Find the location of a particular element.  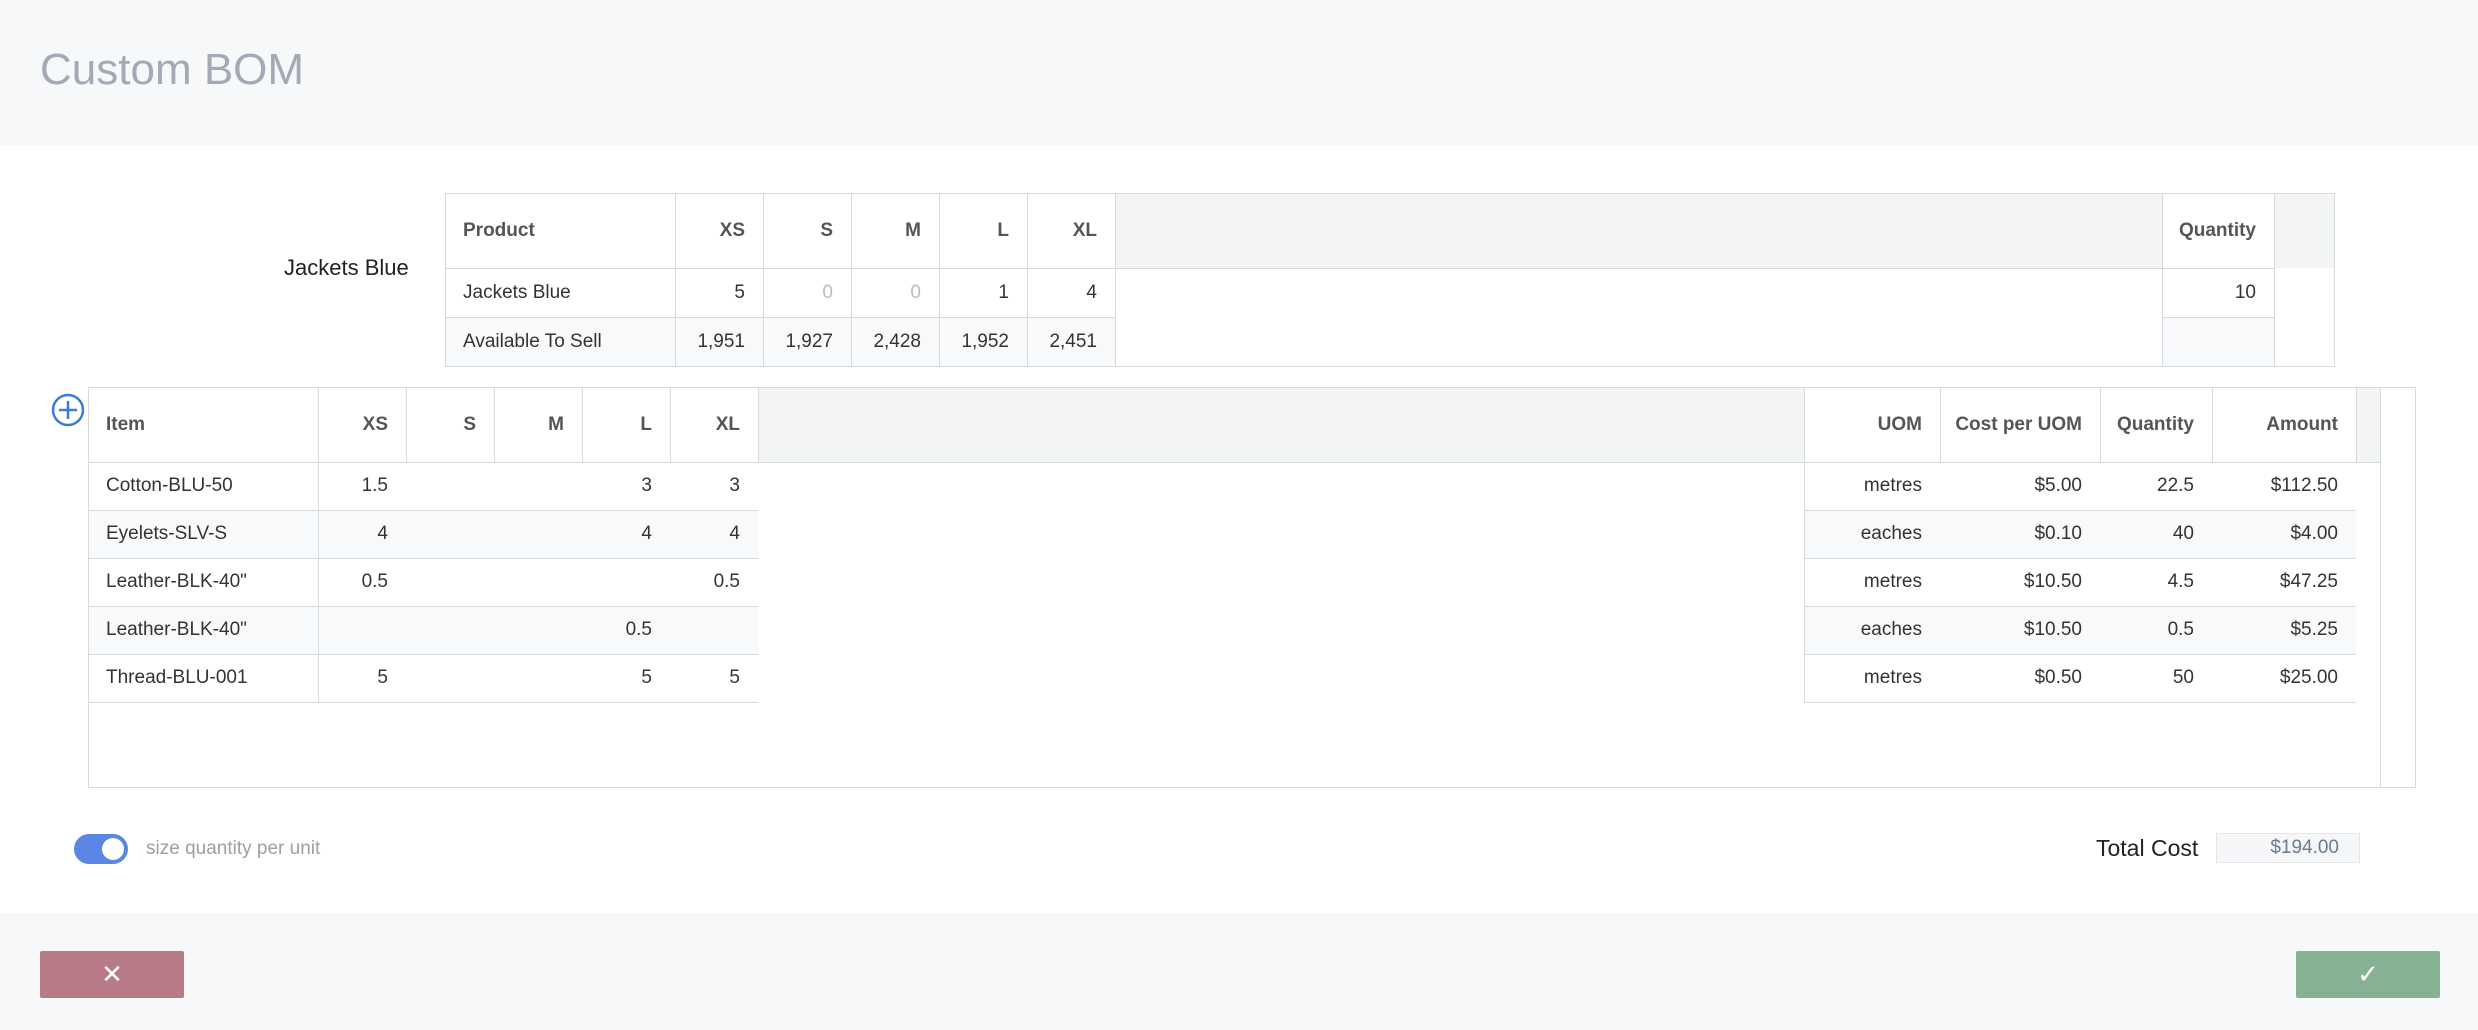

bom-size-value: 1.5 is located at coordinates (362, 486).